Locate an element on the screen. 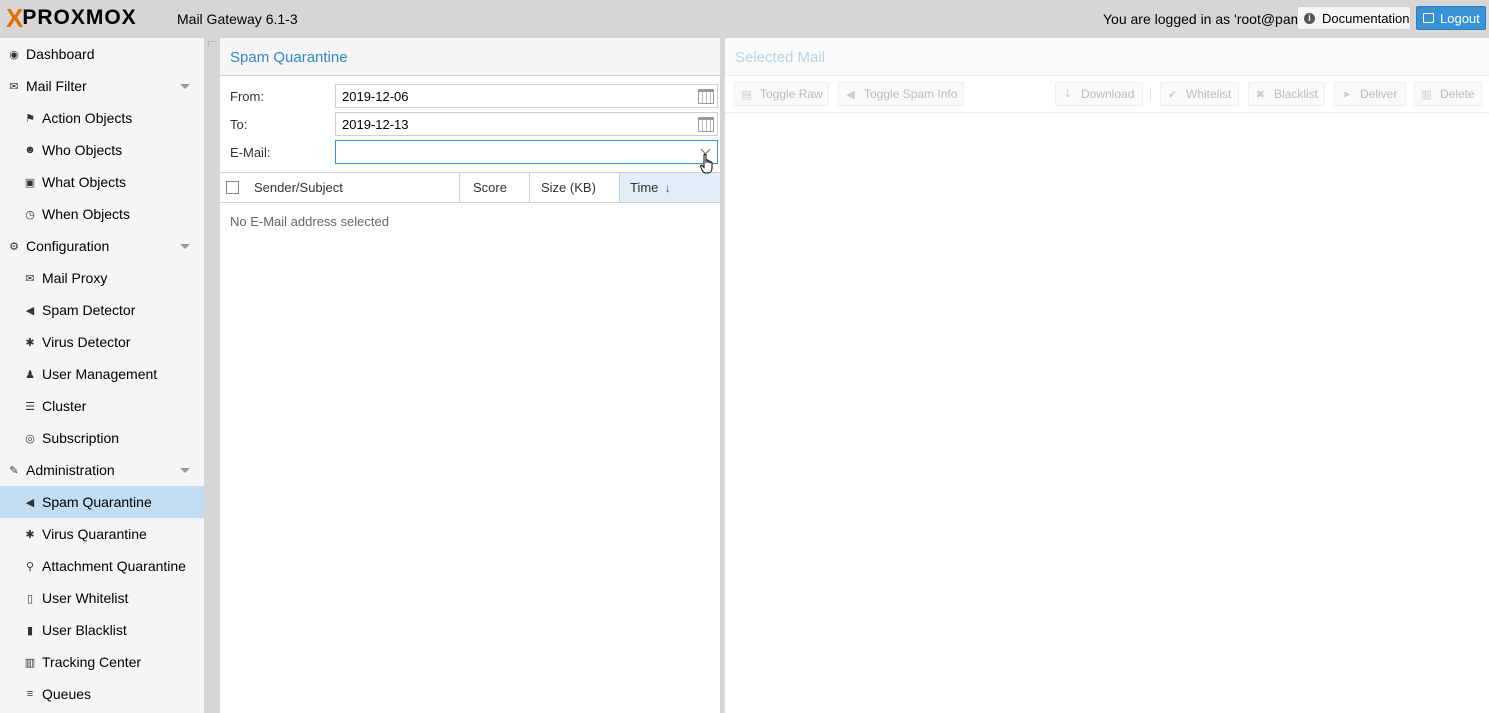 The width and height of the screenshot is (1489, 713). column-label: Size (KB) is located at coordinates (568, 187).